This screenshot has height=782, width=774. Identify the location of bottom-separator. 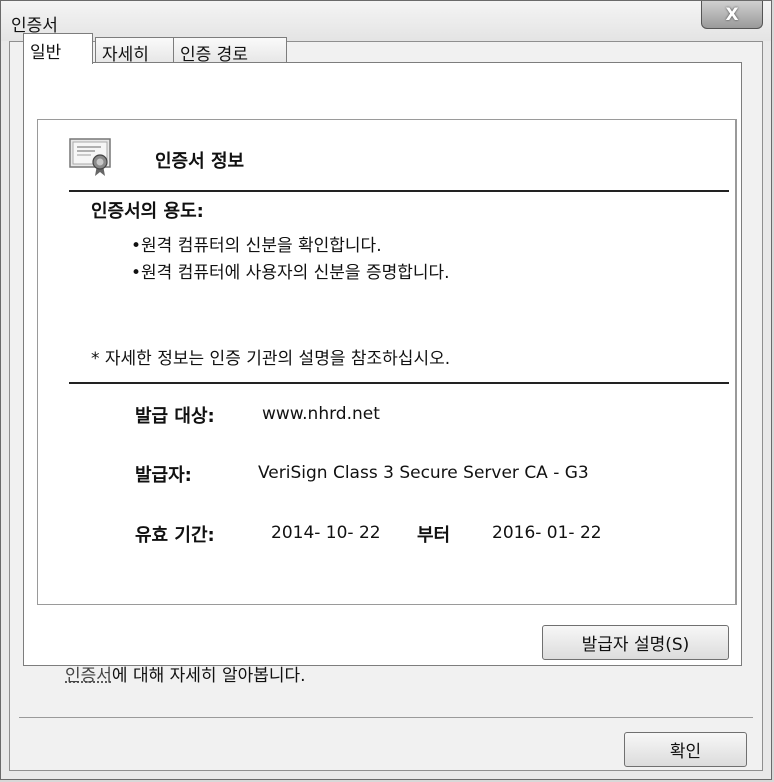
(386, 717).